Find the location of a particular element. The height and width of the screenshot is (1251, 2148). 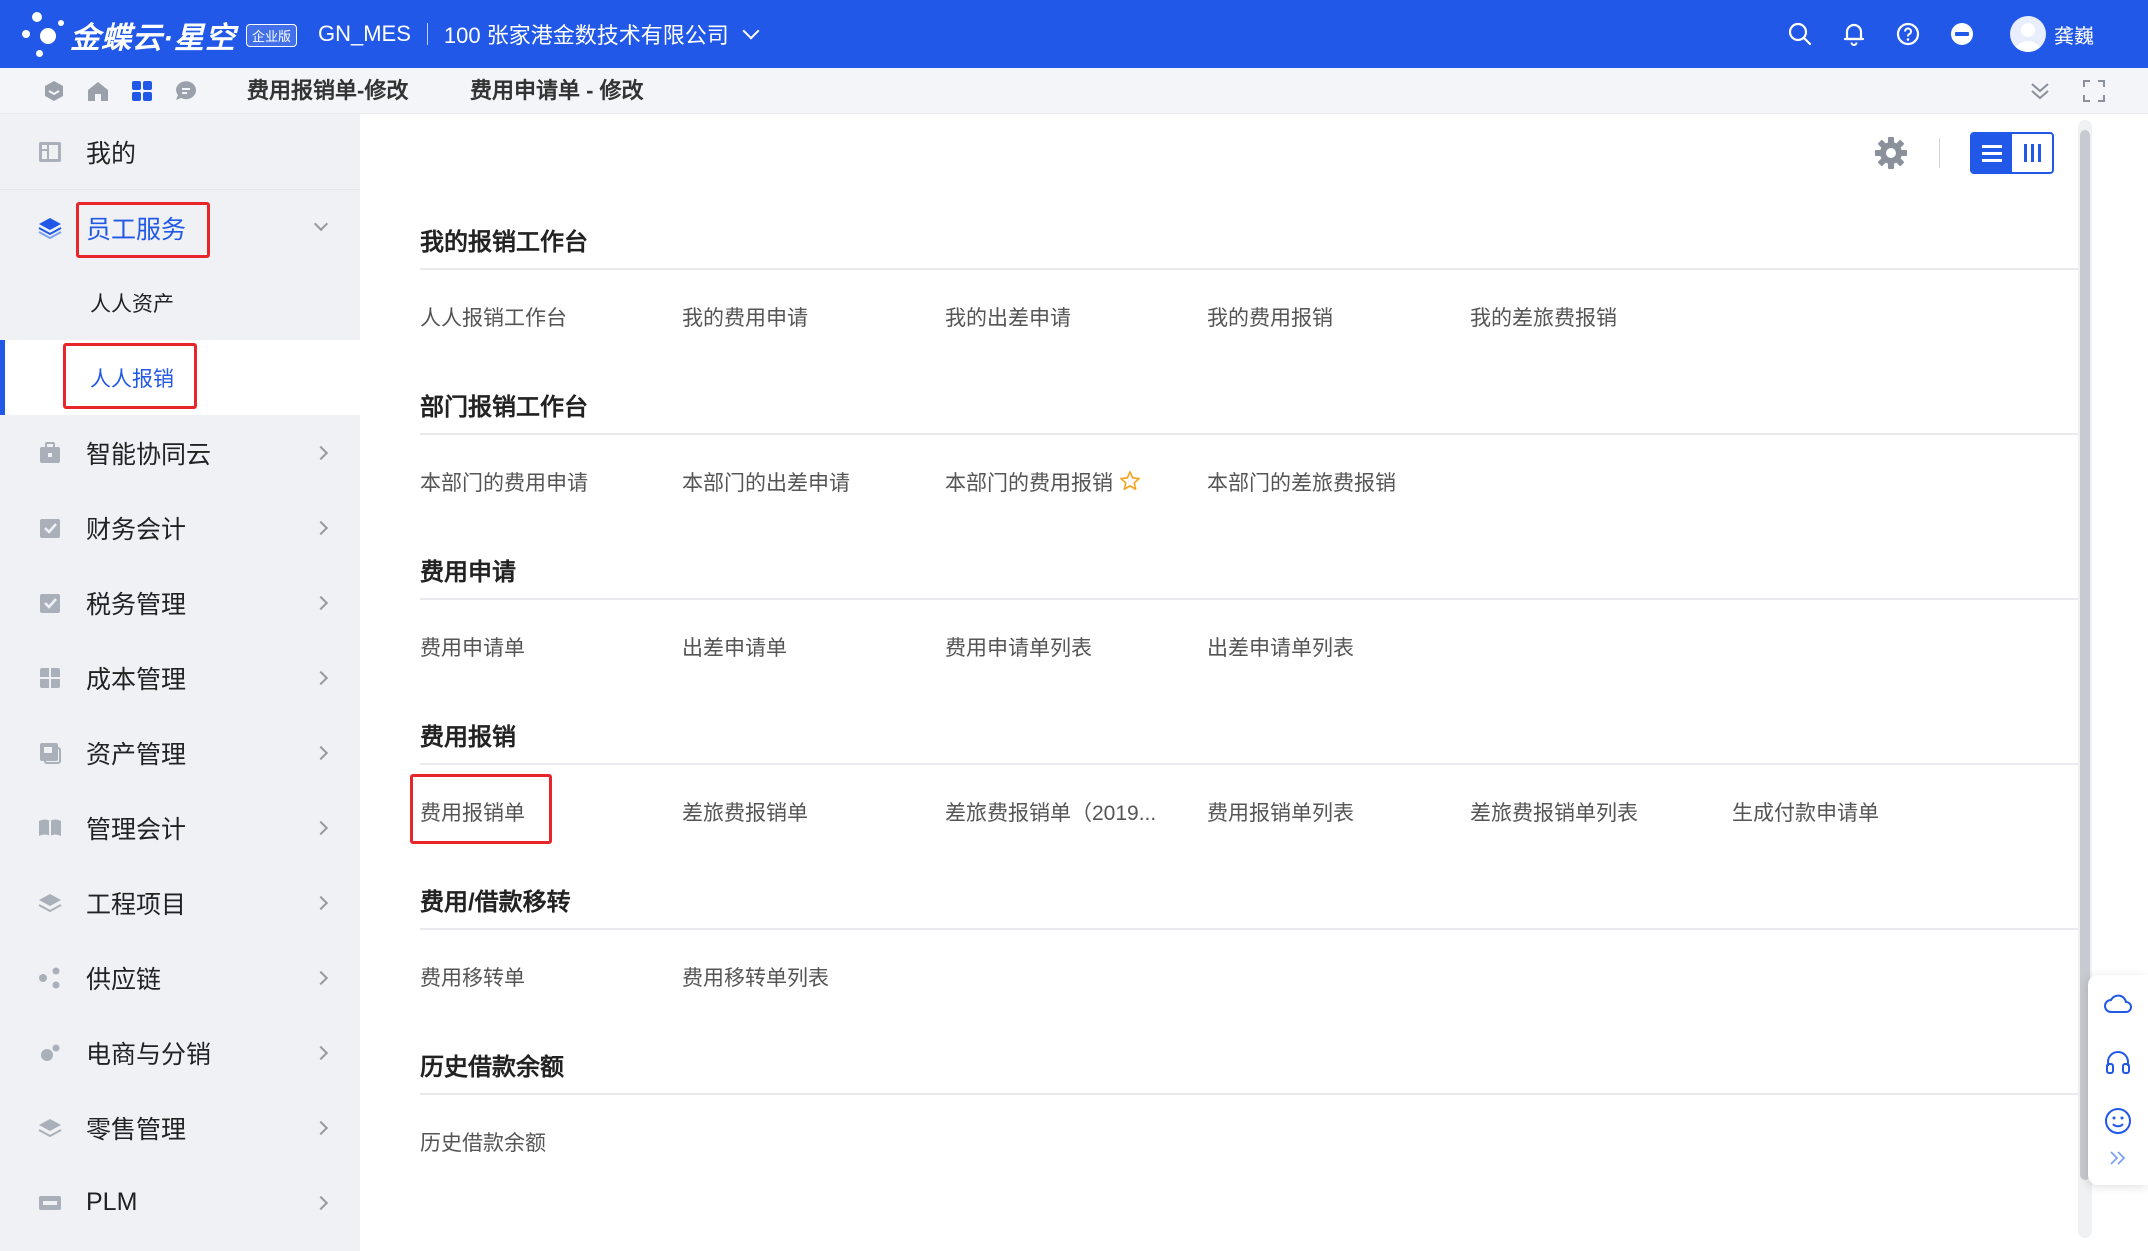

section-title-historical-loan-balance: 历史借款余额 is located at coordinates (492, 1067).